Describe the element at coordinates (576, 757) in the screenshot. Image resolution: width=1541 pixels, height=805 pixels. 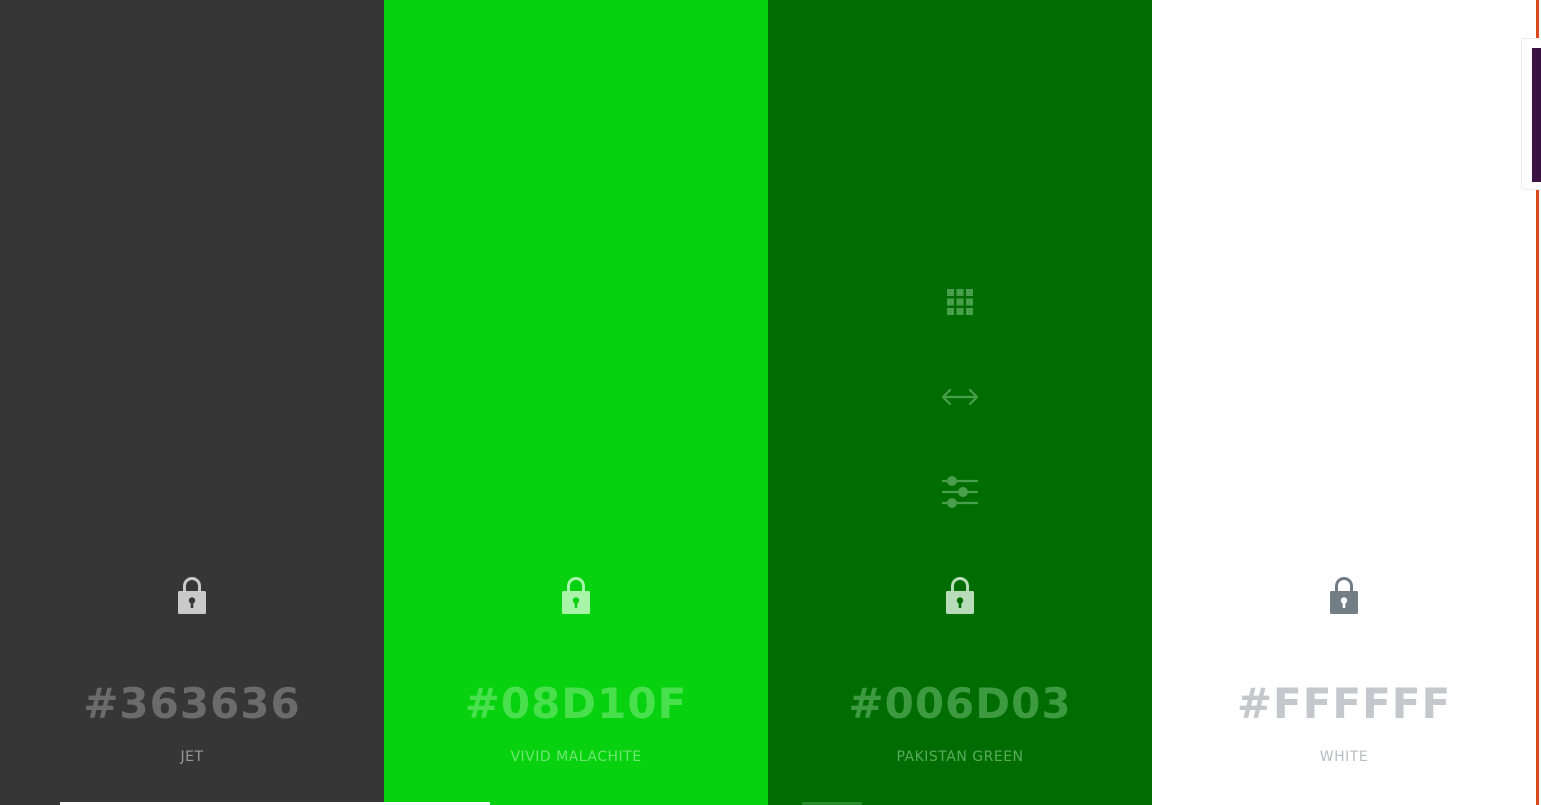
I see `color-name: VIVID MALACHITE` at that location.